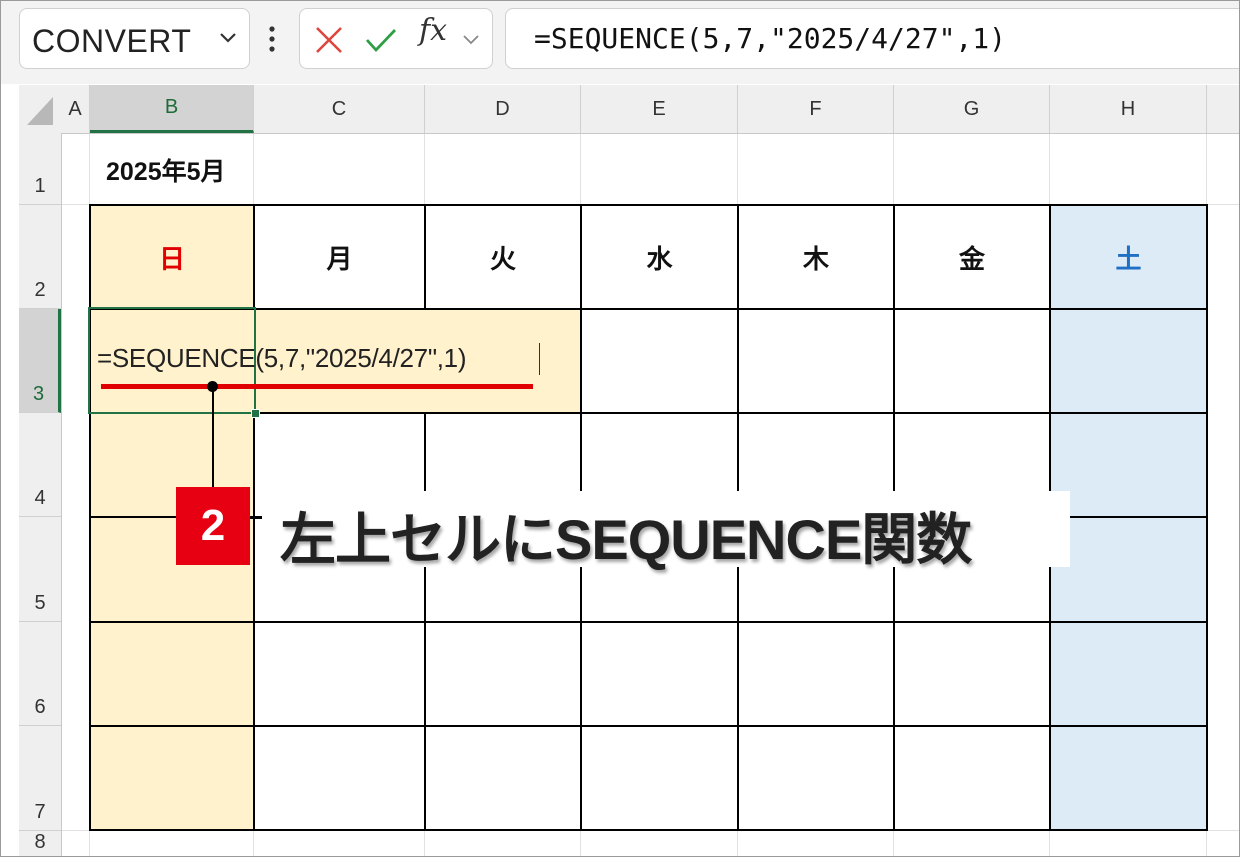 This screenshot has width=1240, height=857. I want to click on column-header-a: A, so click(75, 109).